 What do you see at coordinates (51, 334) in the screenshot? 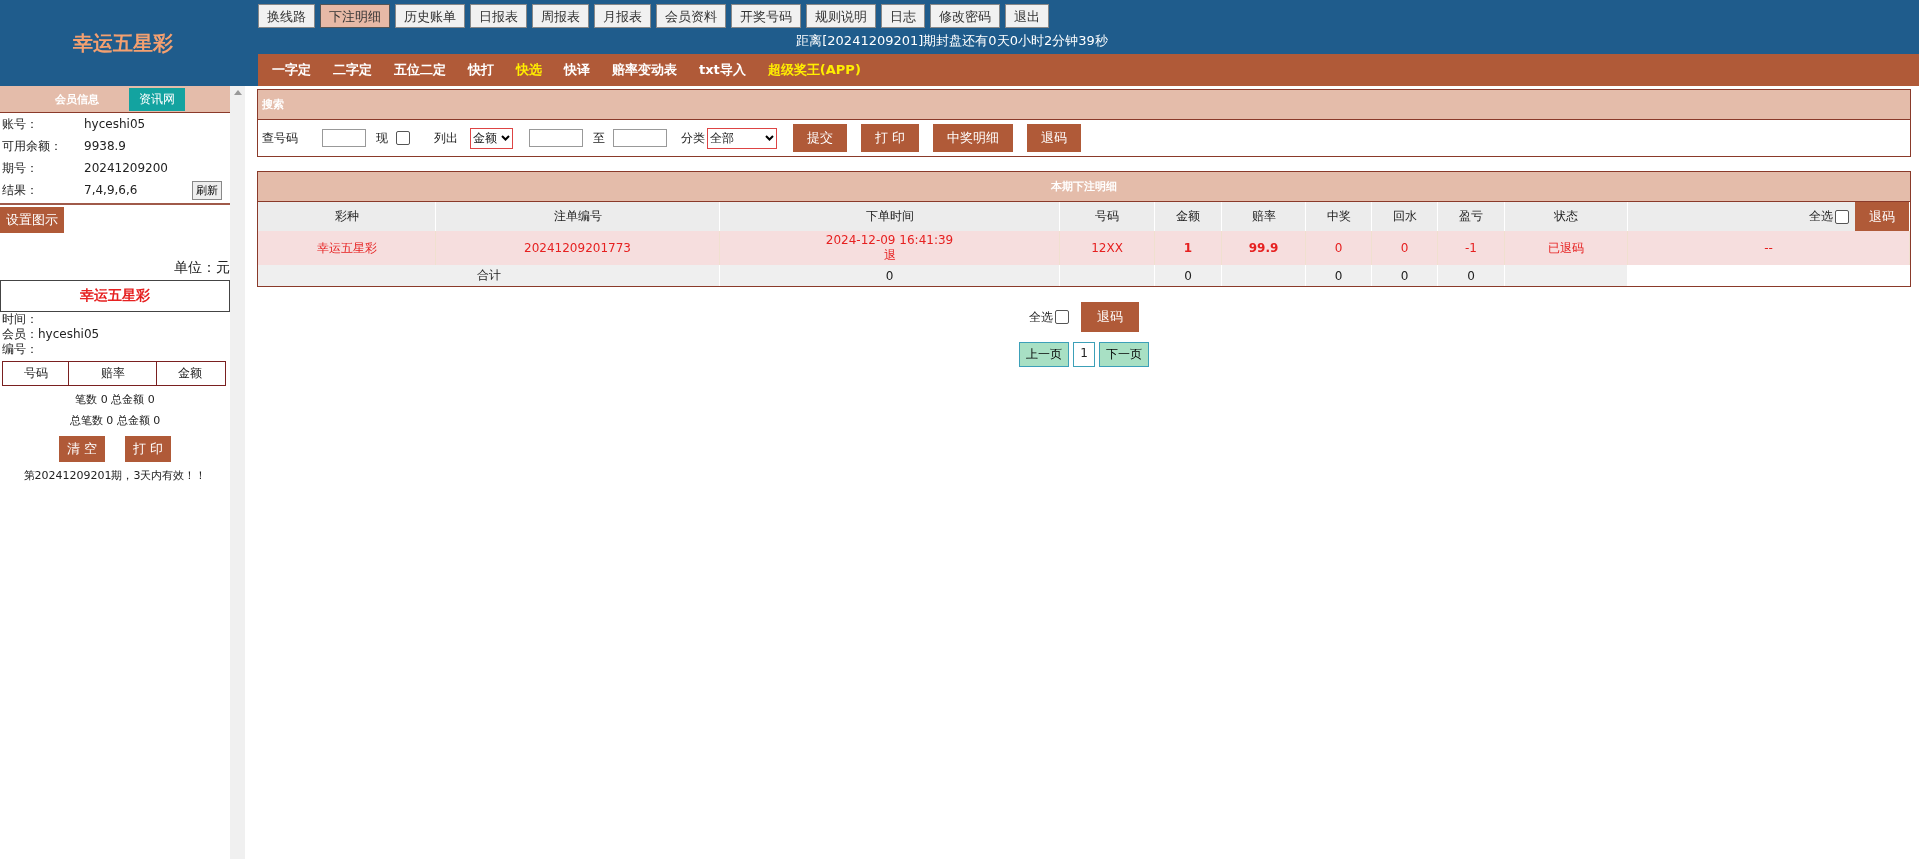
I see `ticket-line: 会员：hyceshi05` at bounding box center [51, 334].